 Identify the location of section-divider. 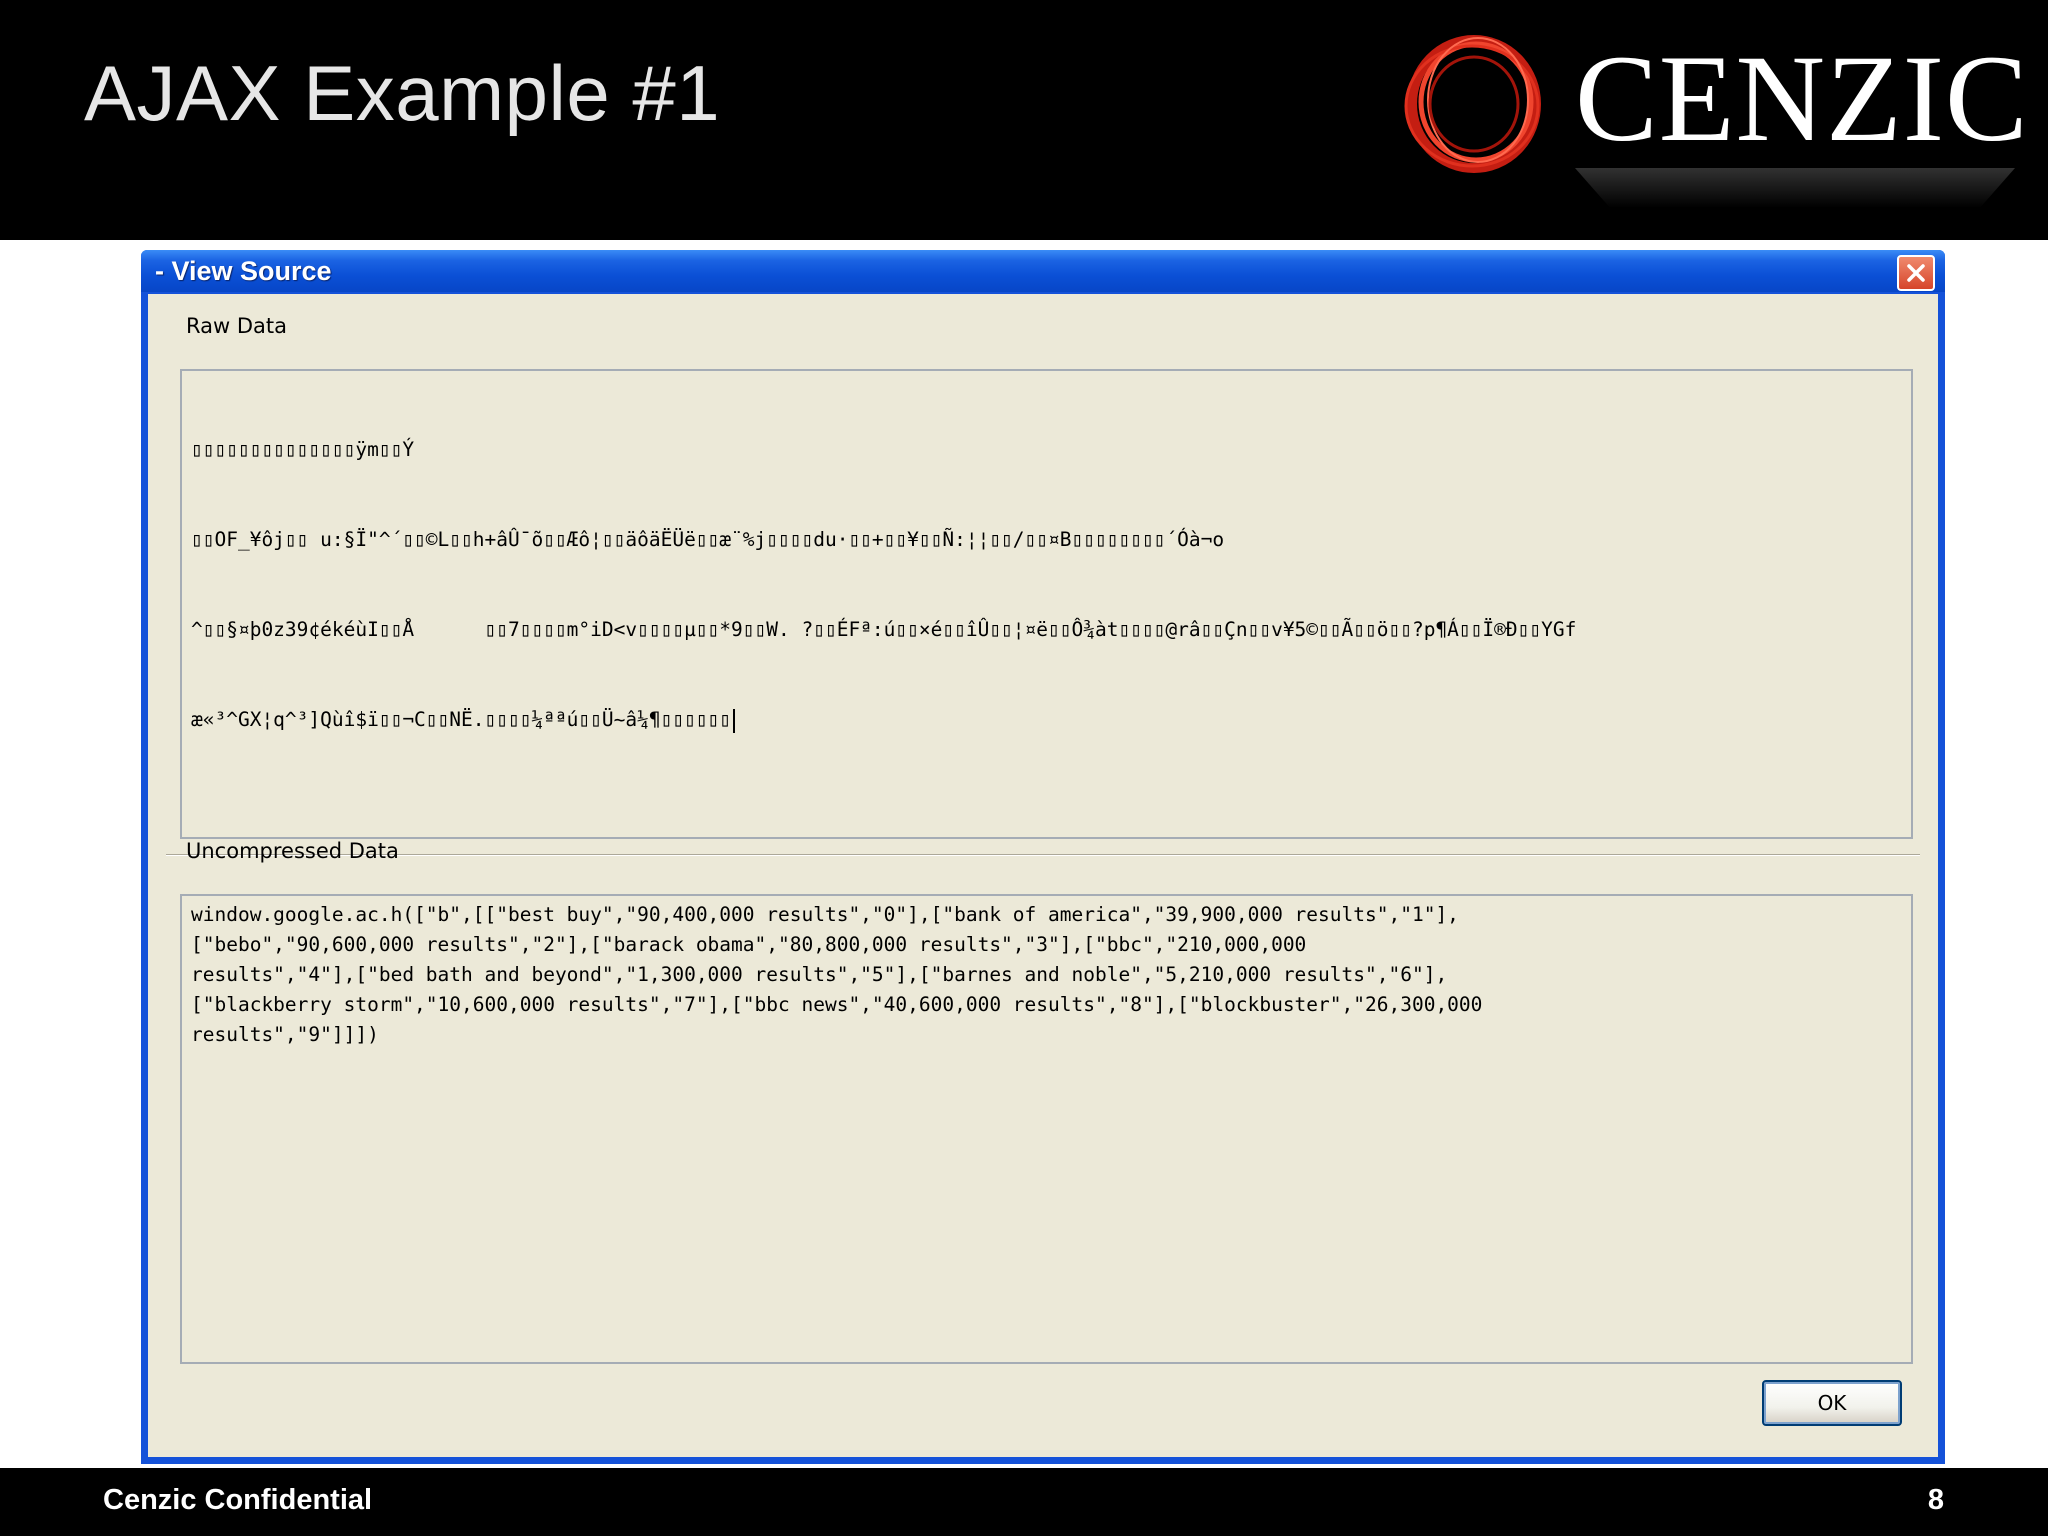
(1043, 855).